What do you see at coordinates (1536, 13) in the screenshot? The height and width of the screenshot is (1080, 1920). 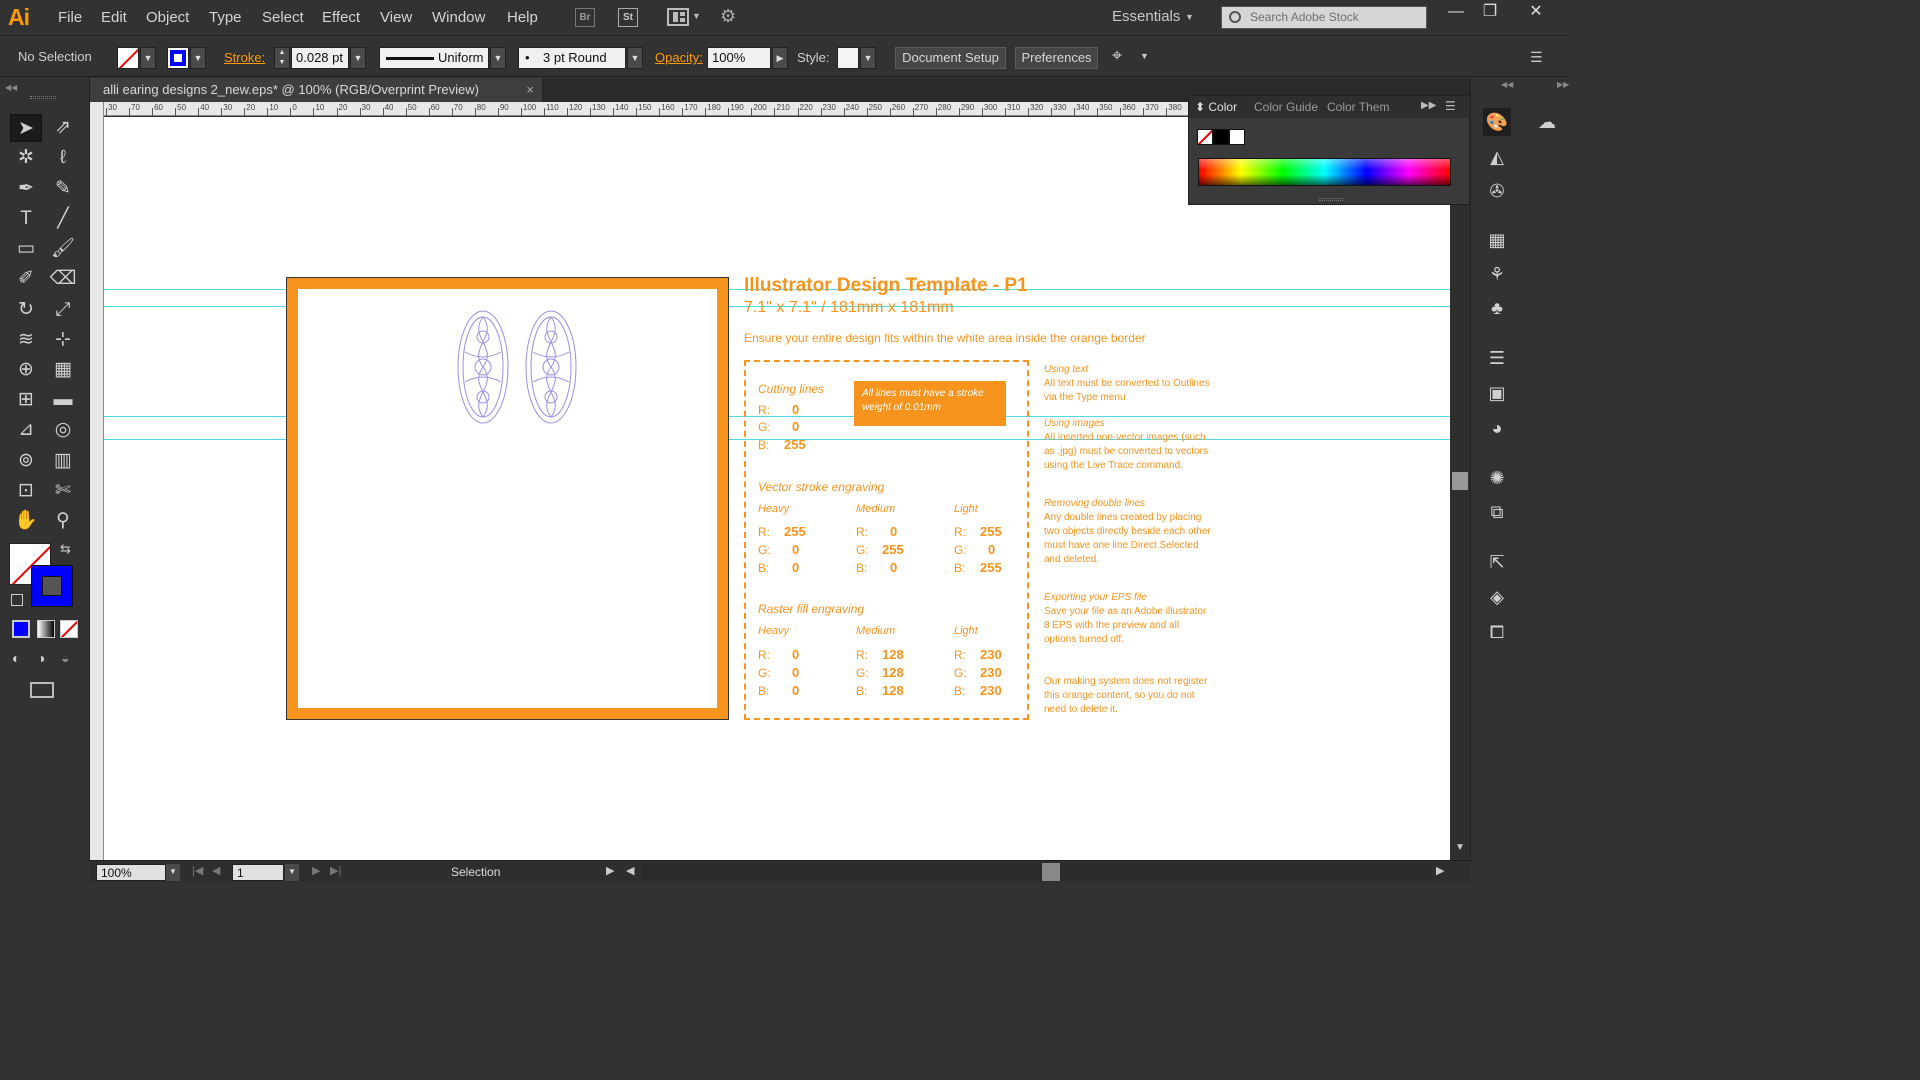 I see `close-window-button: ✕` at bounding box center [1536, 13].